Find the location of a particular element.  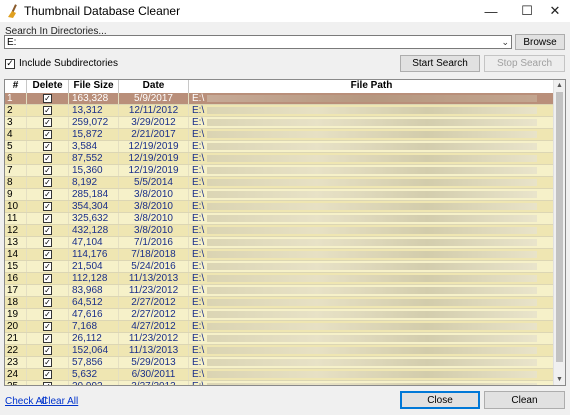

column-header-delete: Delete is located at coordinates (48, 86).